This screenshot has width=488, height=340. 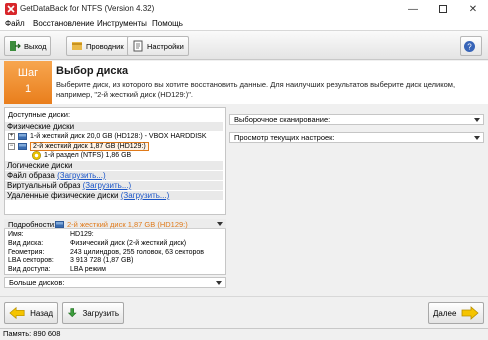 I want to click on partition-item: 1-й раздел (NTFS) 1,86 GB, so click(x=81, y=155).